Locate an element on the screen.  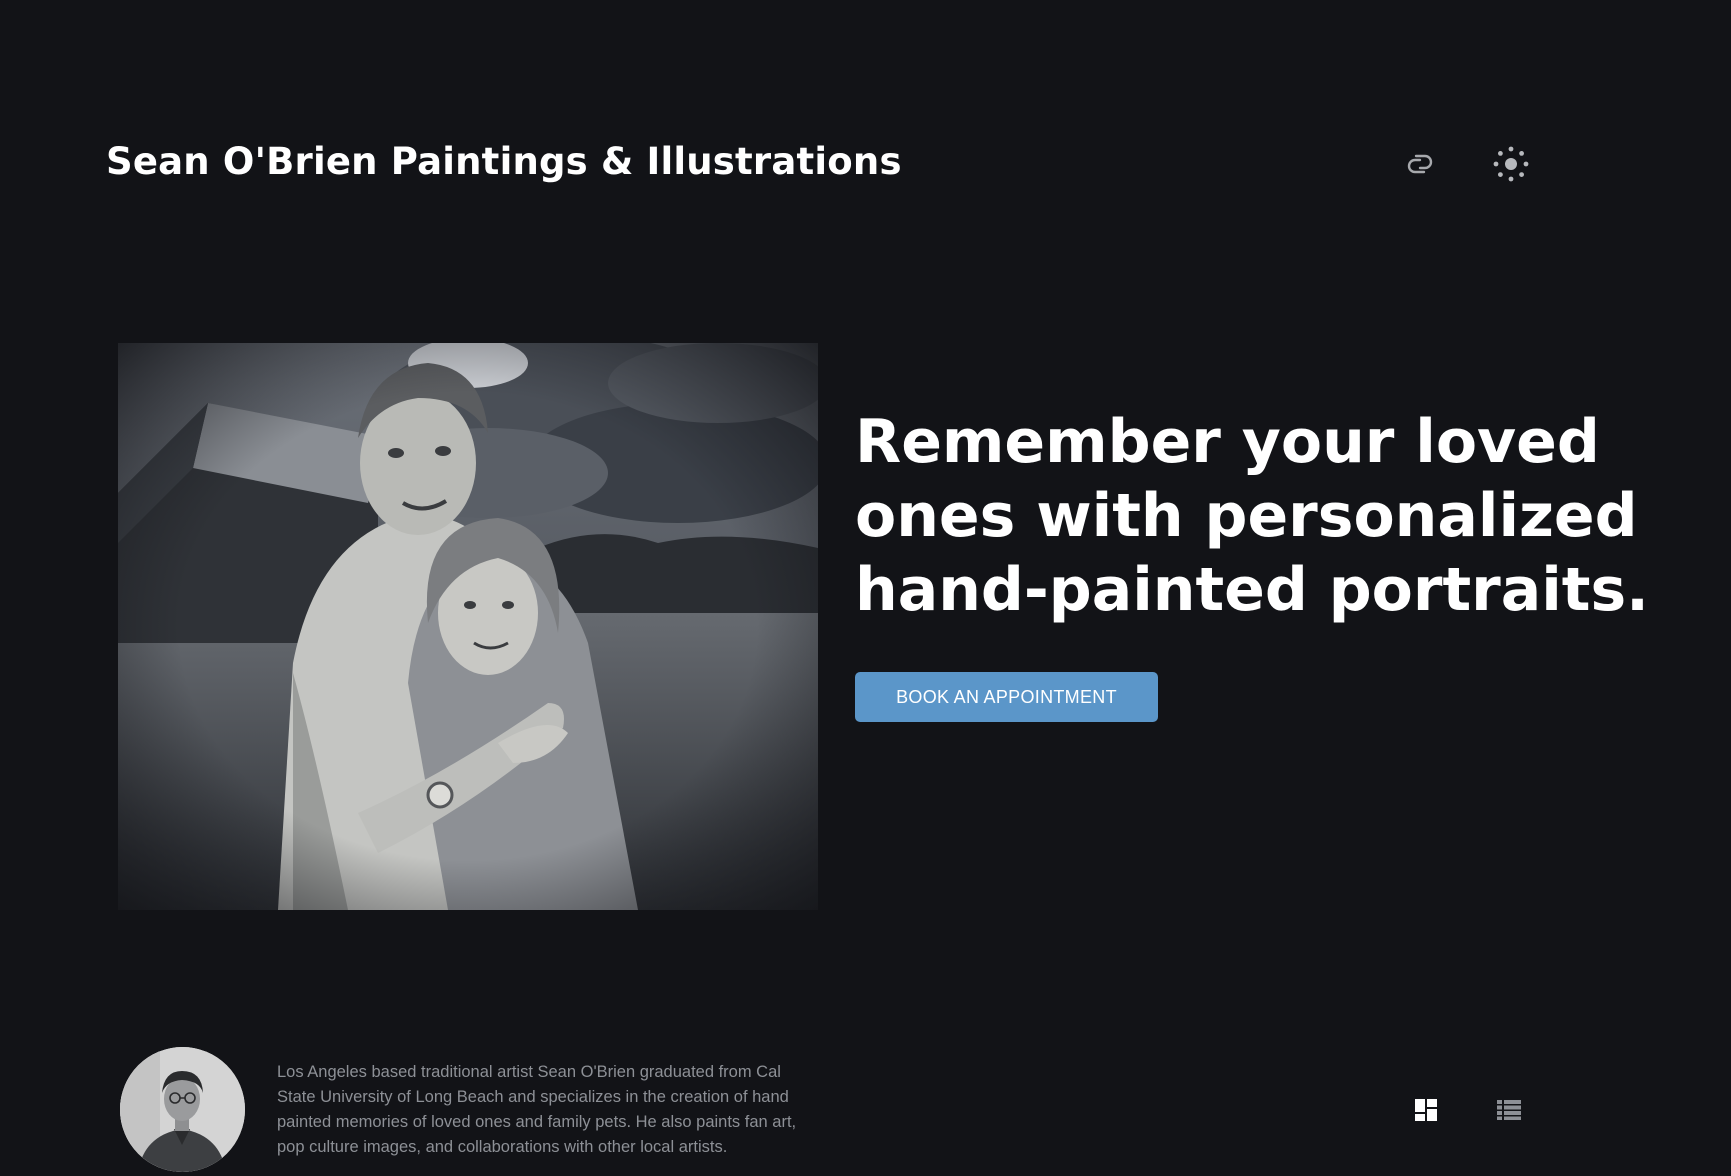
artist-avatar is located at coordinates (182, 1109).